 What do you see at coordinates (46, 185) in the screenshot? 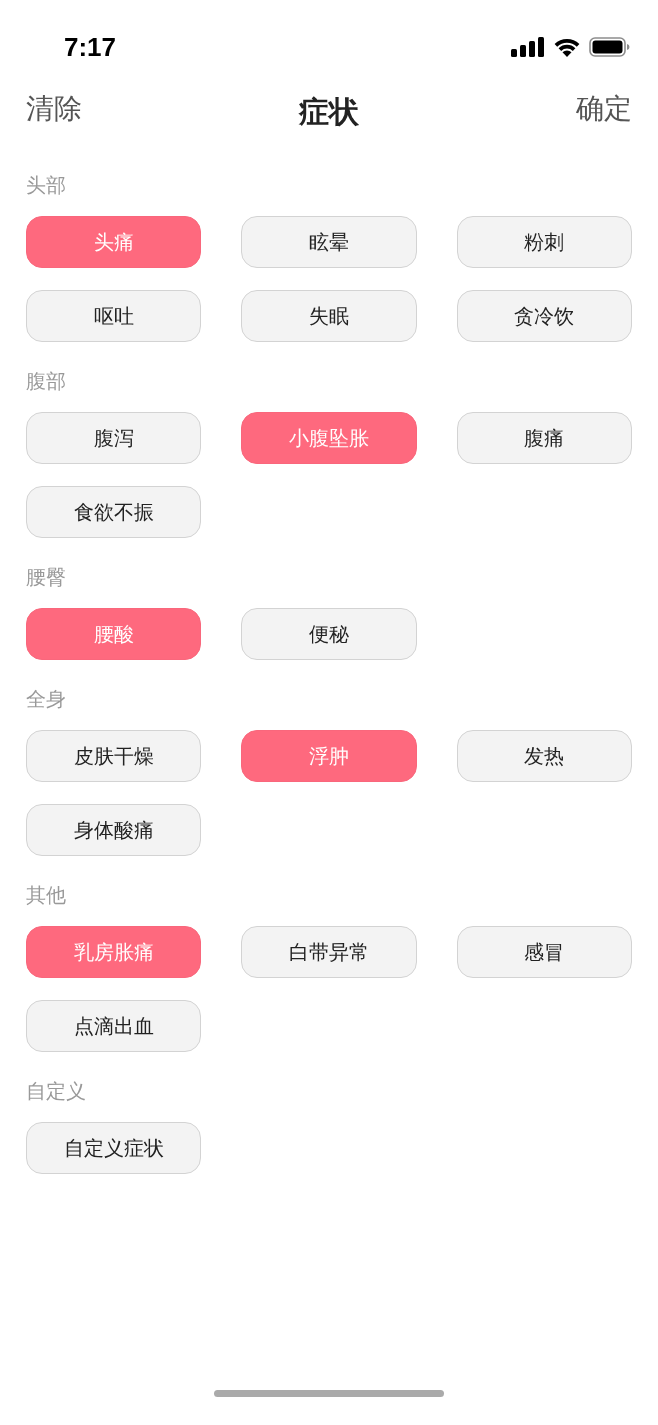
I see `section-label: 头部` at bounding box center [46, 185].